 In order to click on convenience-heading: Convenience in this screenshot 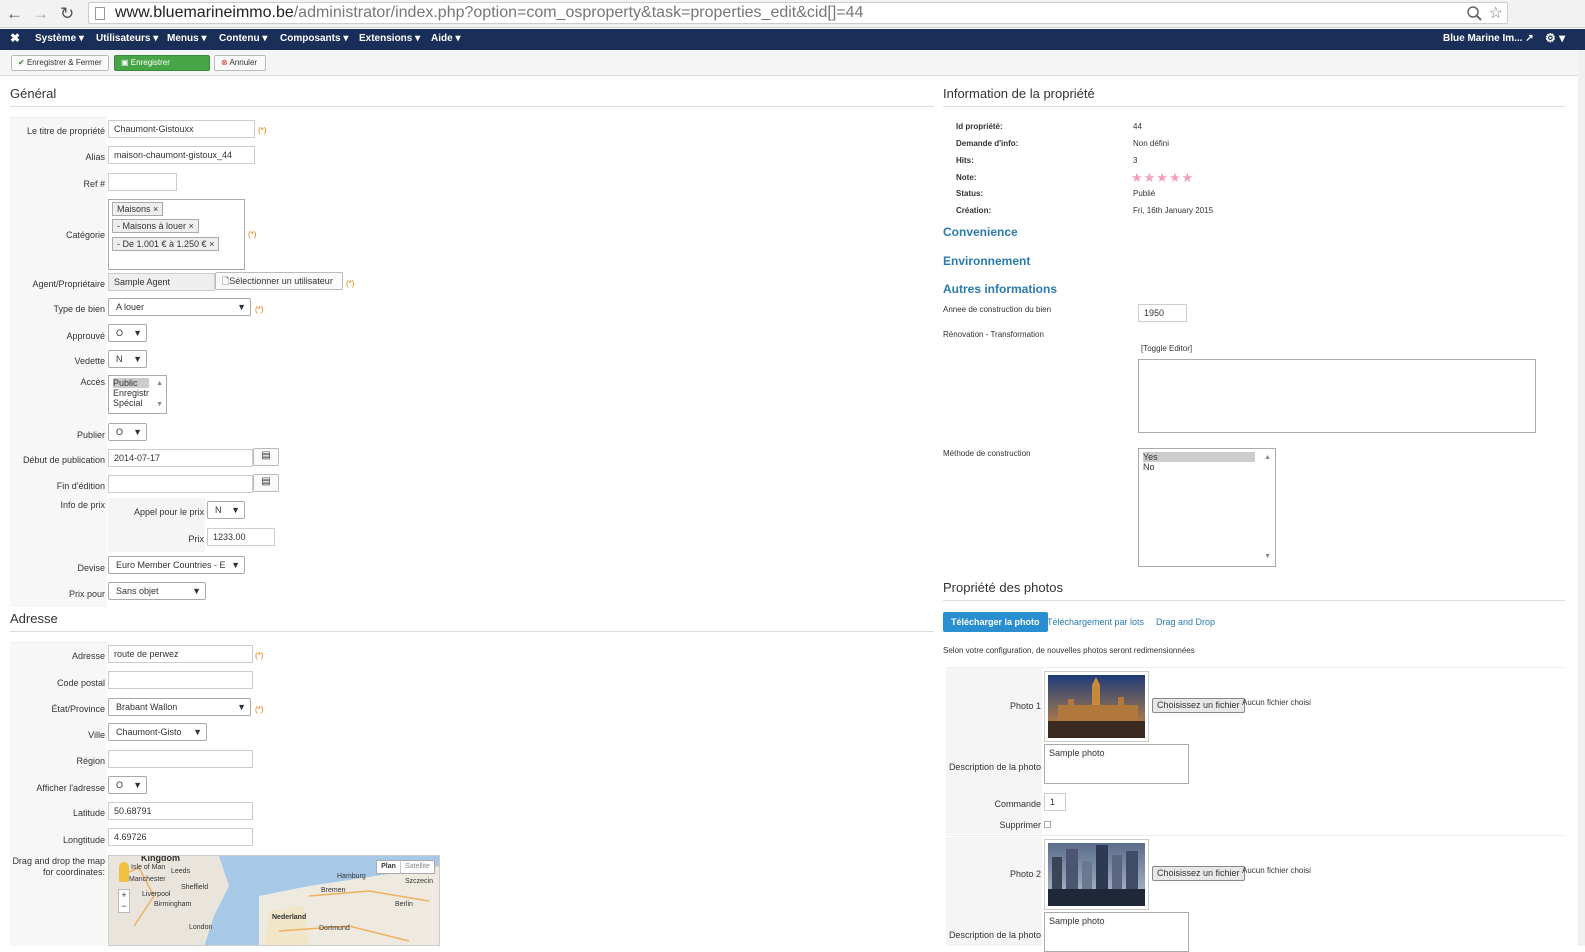, I will do `click(980, 232)`.